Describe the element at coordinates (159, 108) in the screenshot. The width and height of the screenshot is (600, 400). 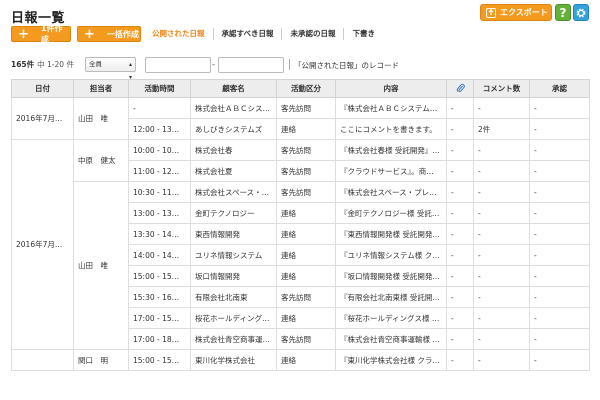
I see `cell-time: -` at that location.